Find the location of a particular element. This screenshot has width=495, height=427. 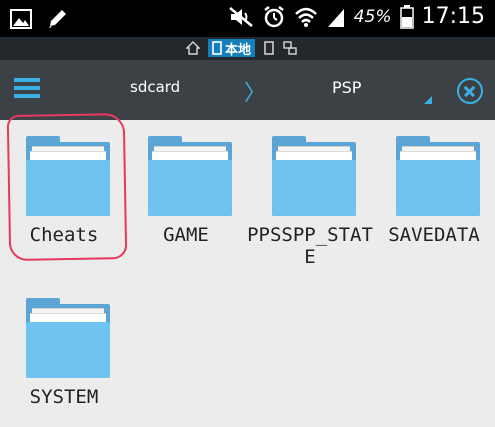

folder-item: PPSSPP_STATE is located at coordinates (310, 200).